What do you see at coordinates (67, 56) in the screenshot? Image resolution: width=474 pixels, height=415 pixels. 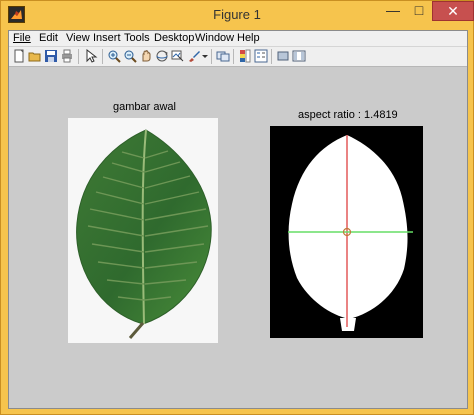 I see `print-figure-icon` at bounding box center [67, 56].